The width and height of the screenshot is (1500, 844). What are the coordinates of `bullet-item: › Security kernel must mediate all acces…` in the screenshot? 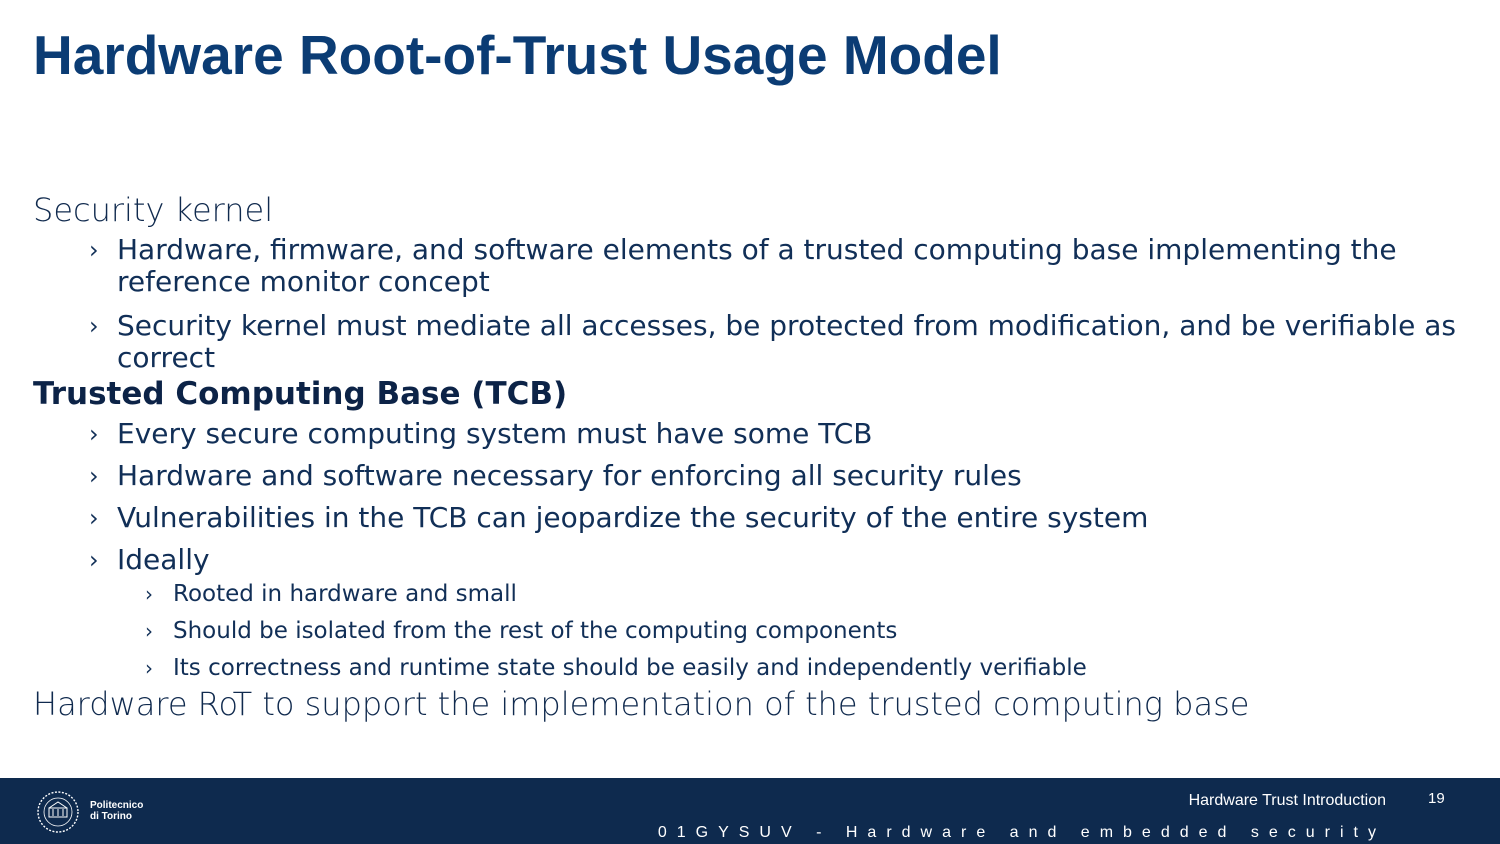 It's located at (753, 342).